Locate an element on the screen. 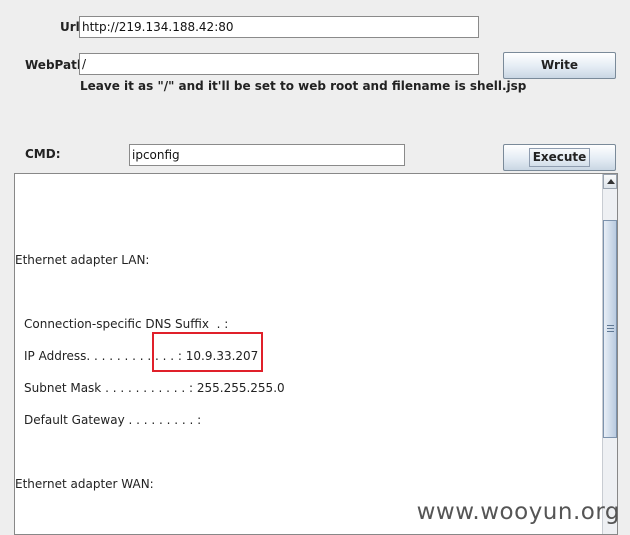 The width and height of the screenshot is (630, 535). arrow-up-icon is located at coordinates (611, 181).